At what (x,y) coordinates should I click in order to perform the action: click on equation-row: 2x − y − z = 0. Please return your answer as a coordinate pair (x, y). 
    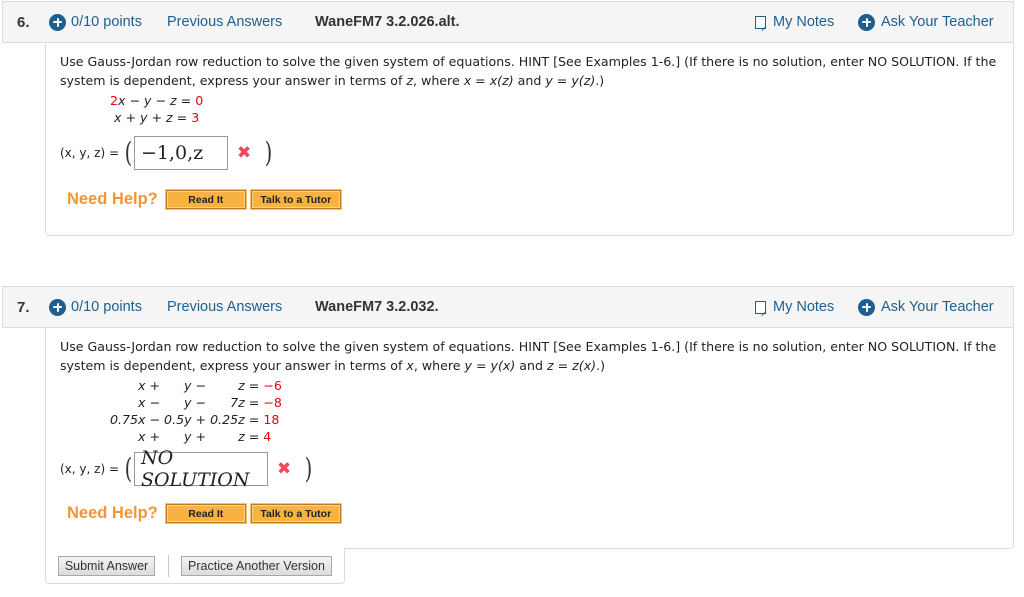
    Looking at the image, I should click on (157, 100).